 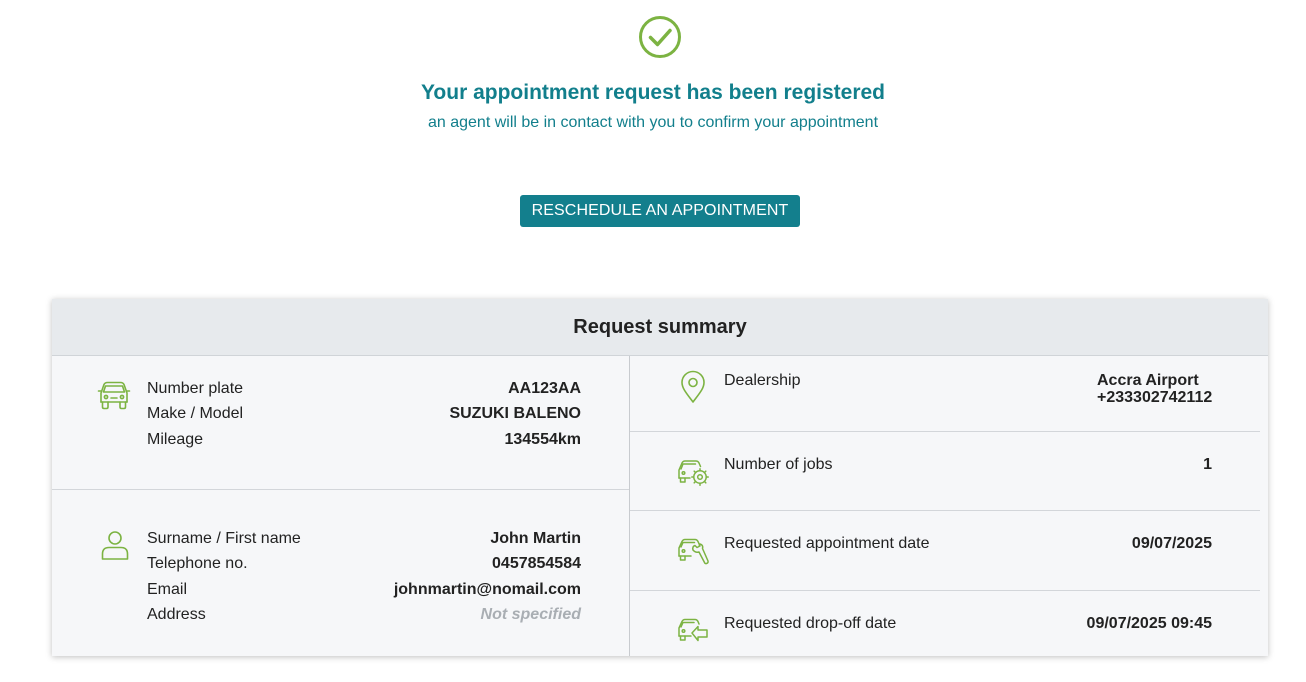 What do you see at coordinates (778, 464) in the screenshot?
I see `jobs-label: Number of jobs` at bounding box center [778, 464].